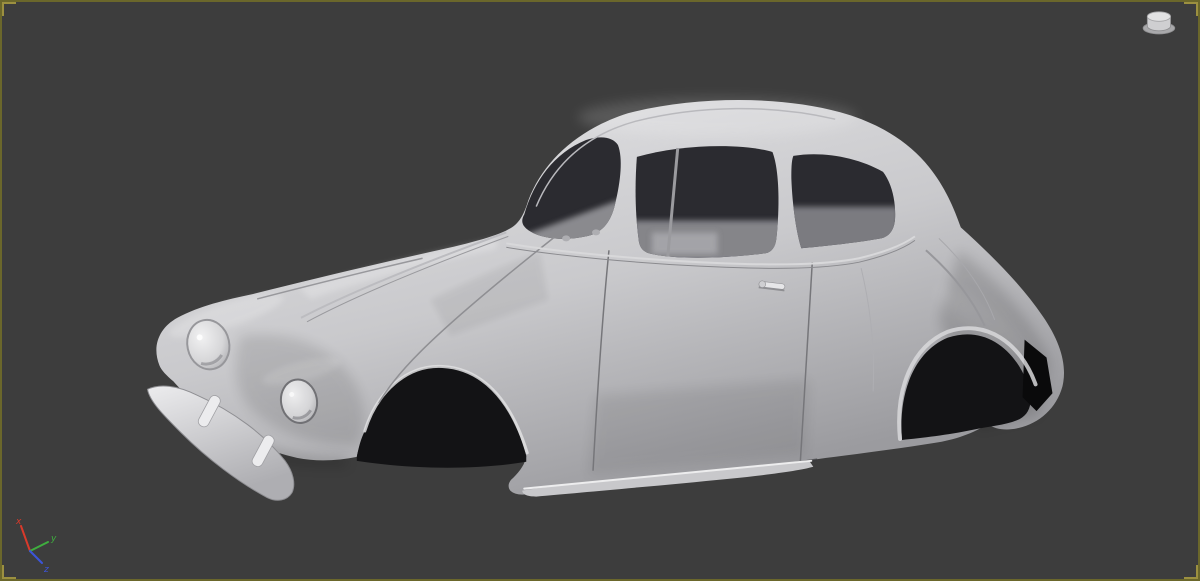  What do you see at coordinates (1160, 25) in the screenshot?
I see `viewcube-icon` at bounding box center [1160, 25].